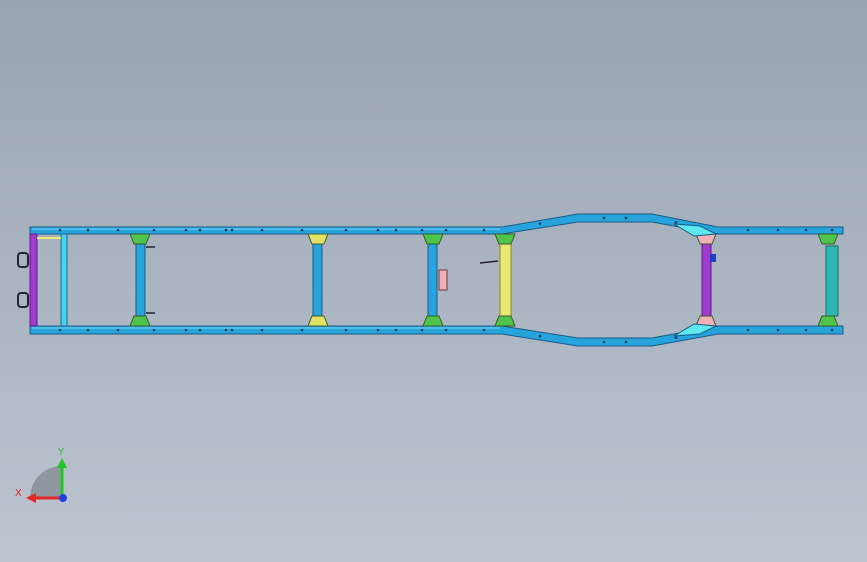 This screenshot has height=562, width=867. What do you see at coordinates (63, 498) in the screenshot?
I see `triad-z-axis-dot` at bounding box center [63, 498].